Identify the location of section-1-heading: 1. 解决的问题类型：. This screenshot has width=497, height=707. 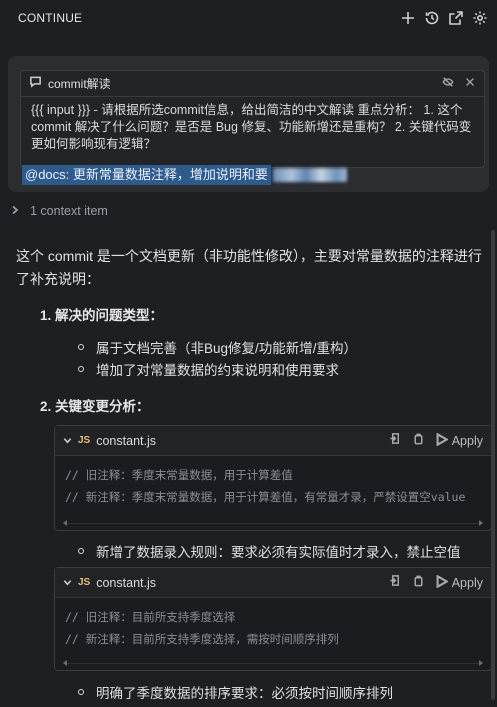
(102, 315).